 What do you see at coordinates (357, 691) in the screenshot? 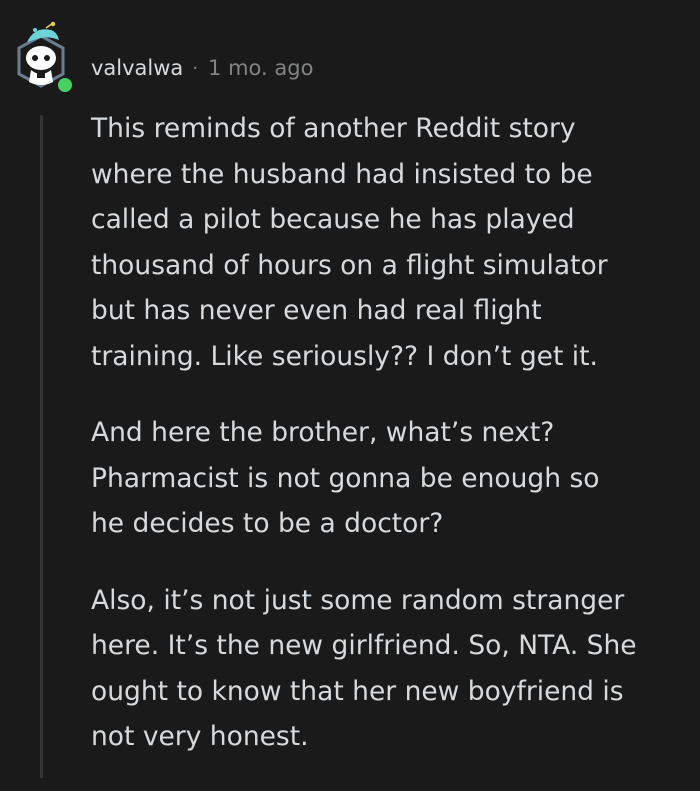
I see `text-line: ought to know that her new boyfriend is` at bounding box center [357, 691].